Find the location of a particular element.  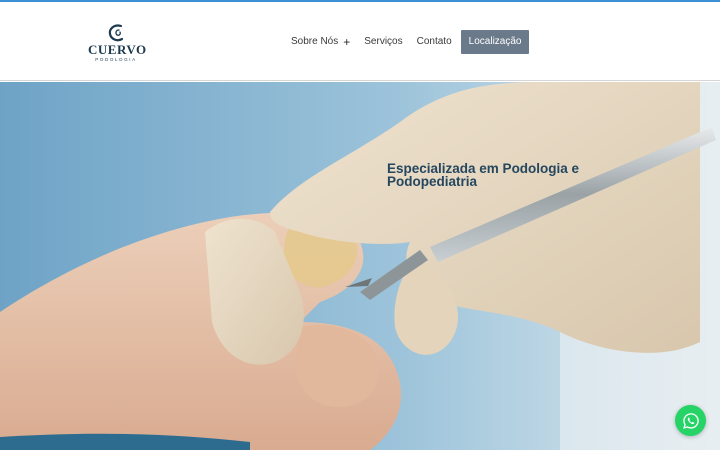

nav-item-sobre-nos: Sobre Nós + is located at coordinates (320, 42).